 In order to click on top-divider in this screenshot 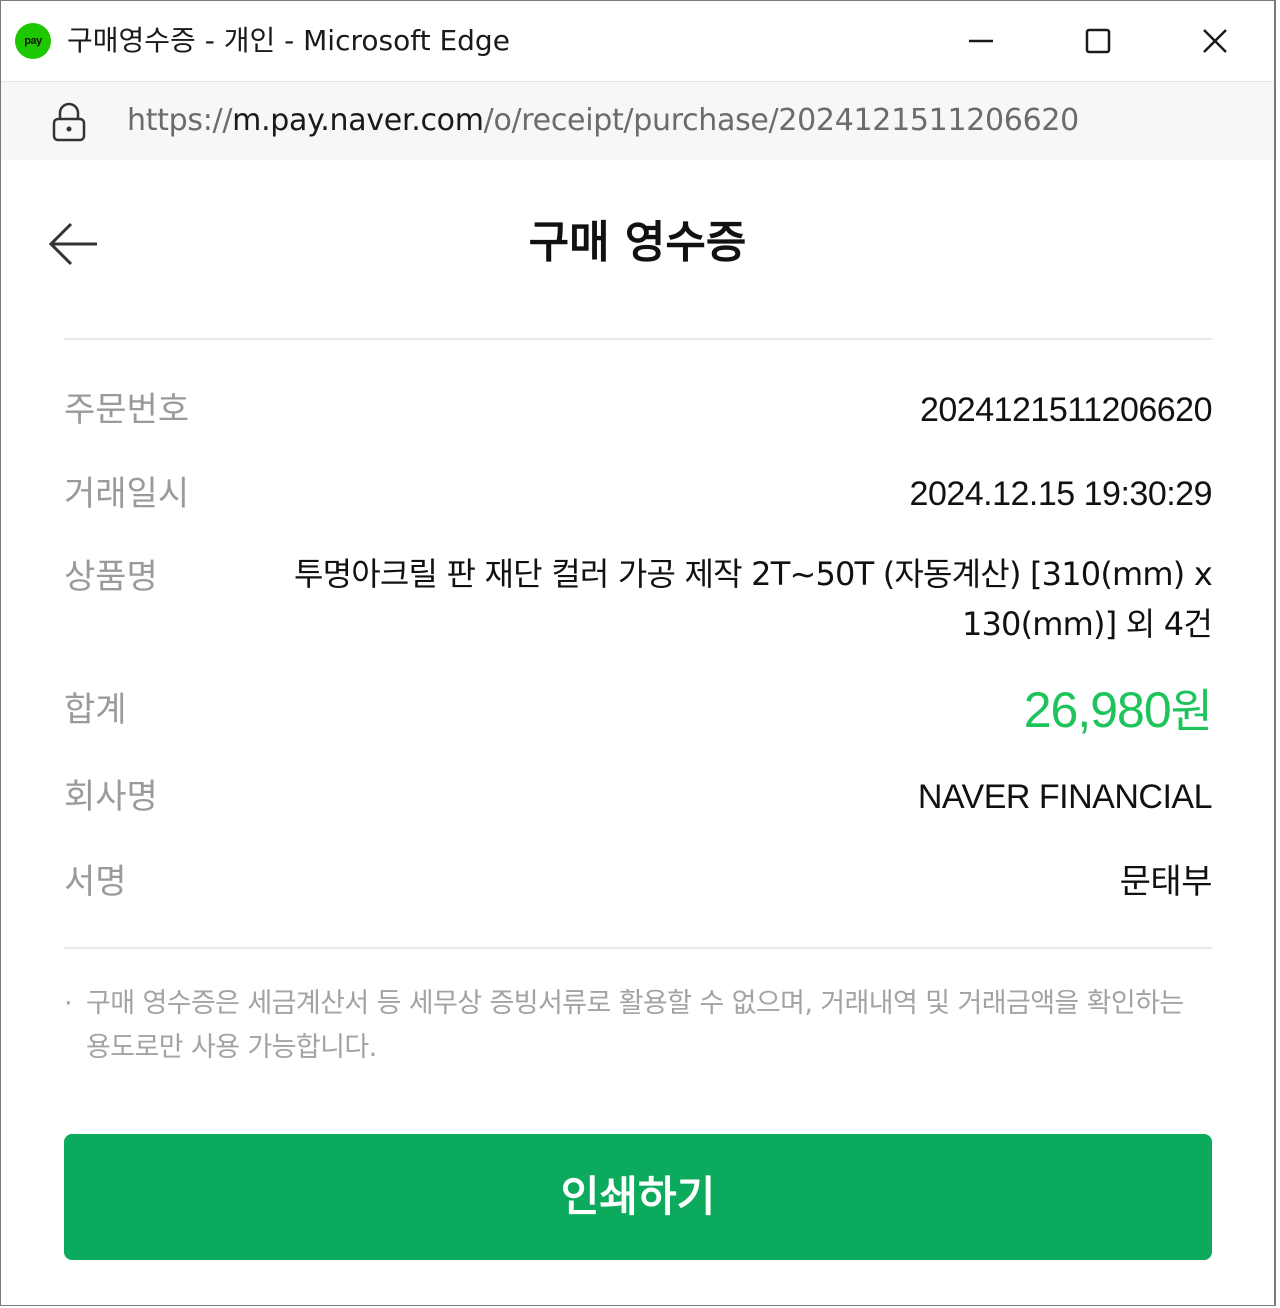, I will do `click(638, 339)`.